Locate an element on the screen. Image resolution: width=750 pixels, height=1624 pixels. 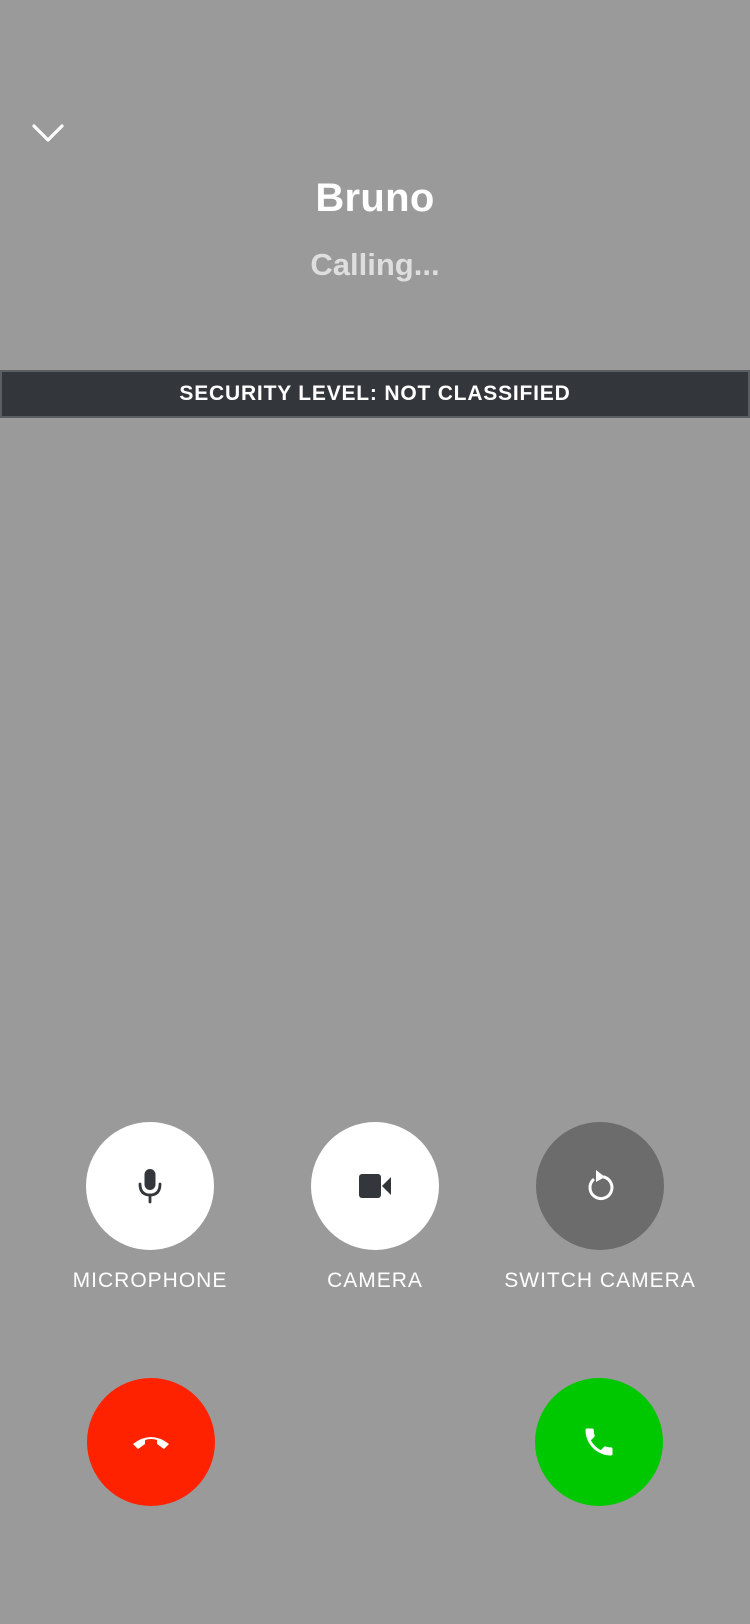
microphone-control: MICROPHONE is located at coordinates (150, 1207).